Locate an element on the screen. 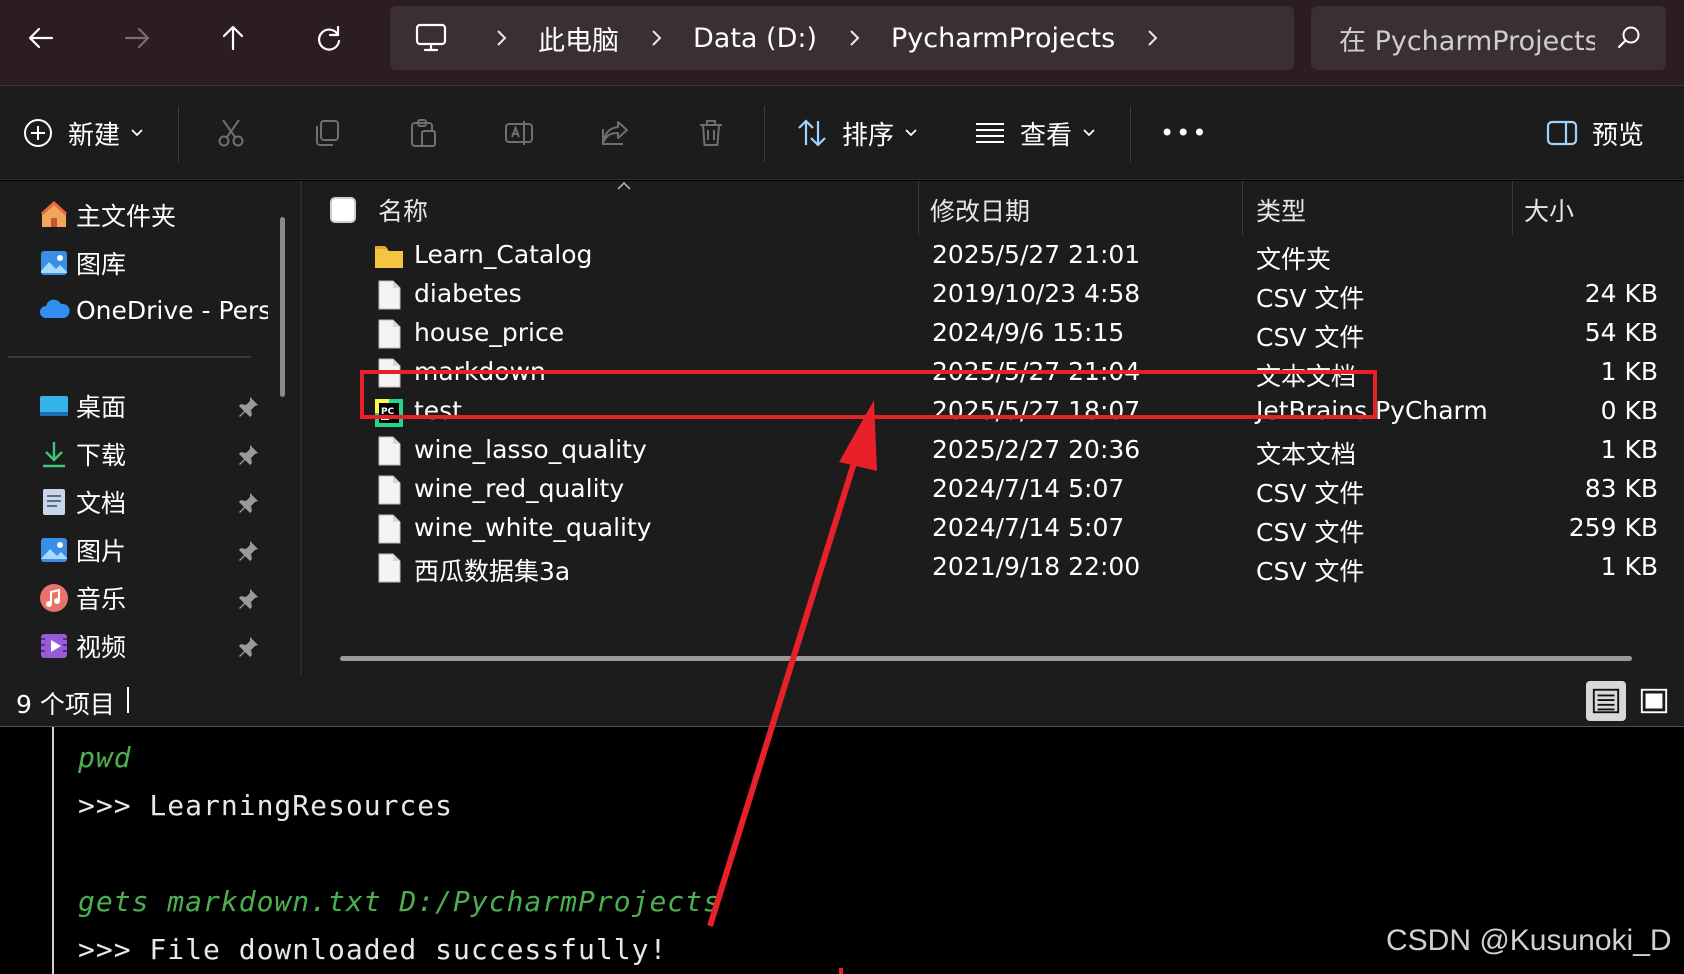 The width and height of the screenshot is (1684, 974). file-row: markdown 2025/5/27 21:04 文本文档 1 KB is located at coordinates (993, 374).